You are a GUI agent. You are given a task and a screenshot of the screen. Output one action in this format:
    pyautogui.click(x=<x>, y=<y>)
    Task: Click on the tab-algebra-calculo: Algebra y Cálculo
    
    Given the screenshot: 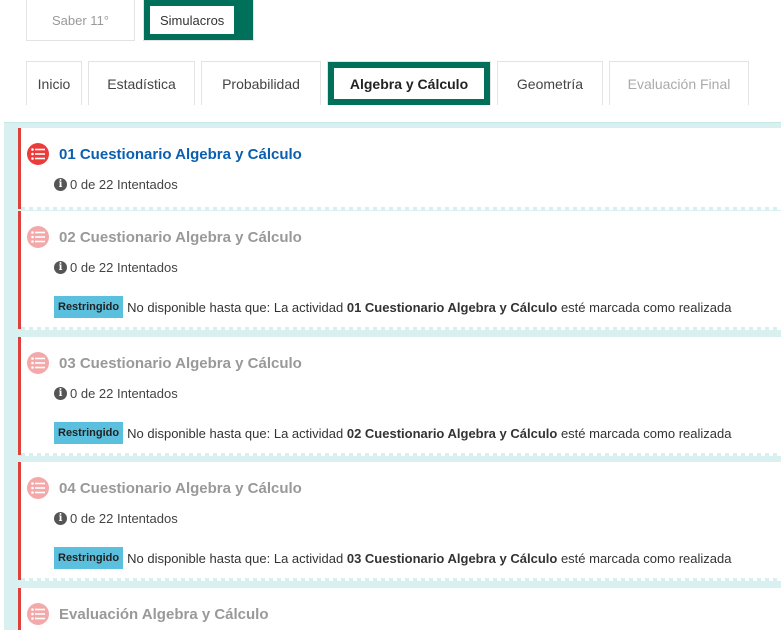 What is the action you would take?
    pyautogui.click(x=409, y=83)
    